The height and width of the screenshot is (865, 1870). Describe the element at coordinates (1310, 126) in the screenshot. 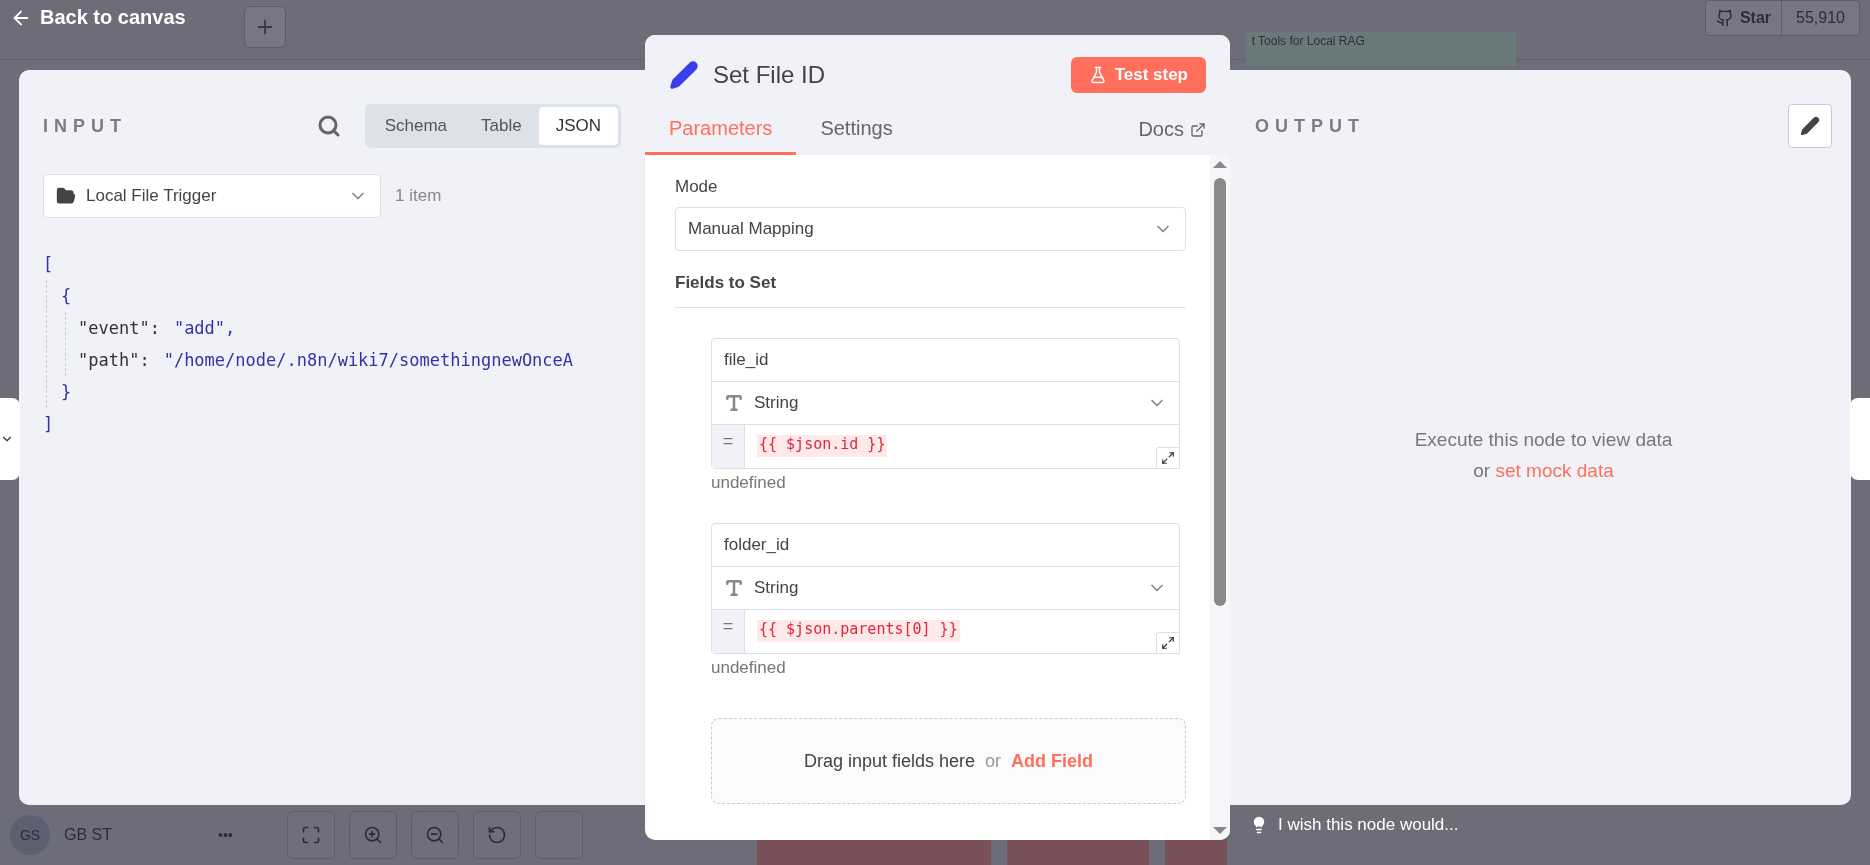

I see `panel-title: OUTPUT` at that location.